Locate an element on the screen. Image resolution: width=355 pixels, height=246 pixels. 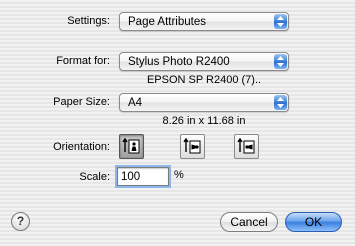
landscape-right-orientation-icon is located at coordinates (246, 145).